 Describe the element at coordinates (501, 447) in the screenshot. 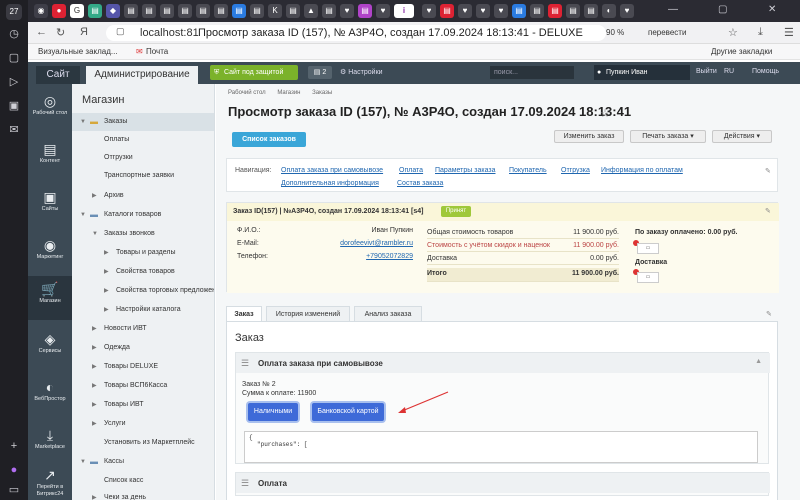

I see `json-code-textarea: { "purchases": [` at that location.